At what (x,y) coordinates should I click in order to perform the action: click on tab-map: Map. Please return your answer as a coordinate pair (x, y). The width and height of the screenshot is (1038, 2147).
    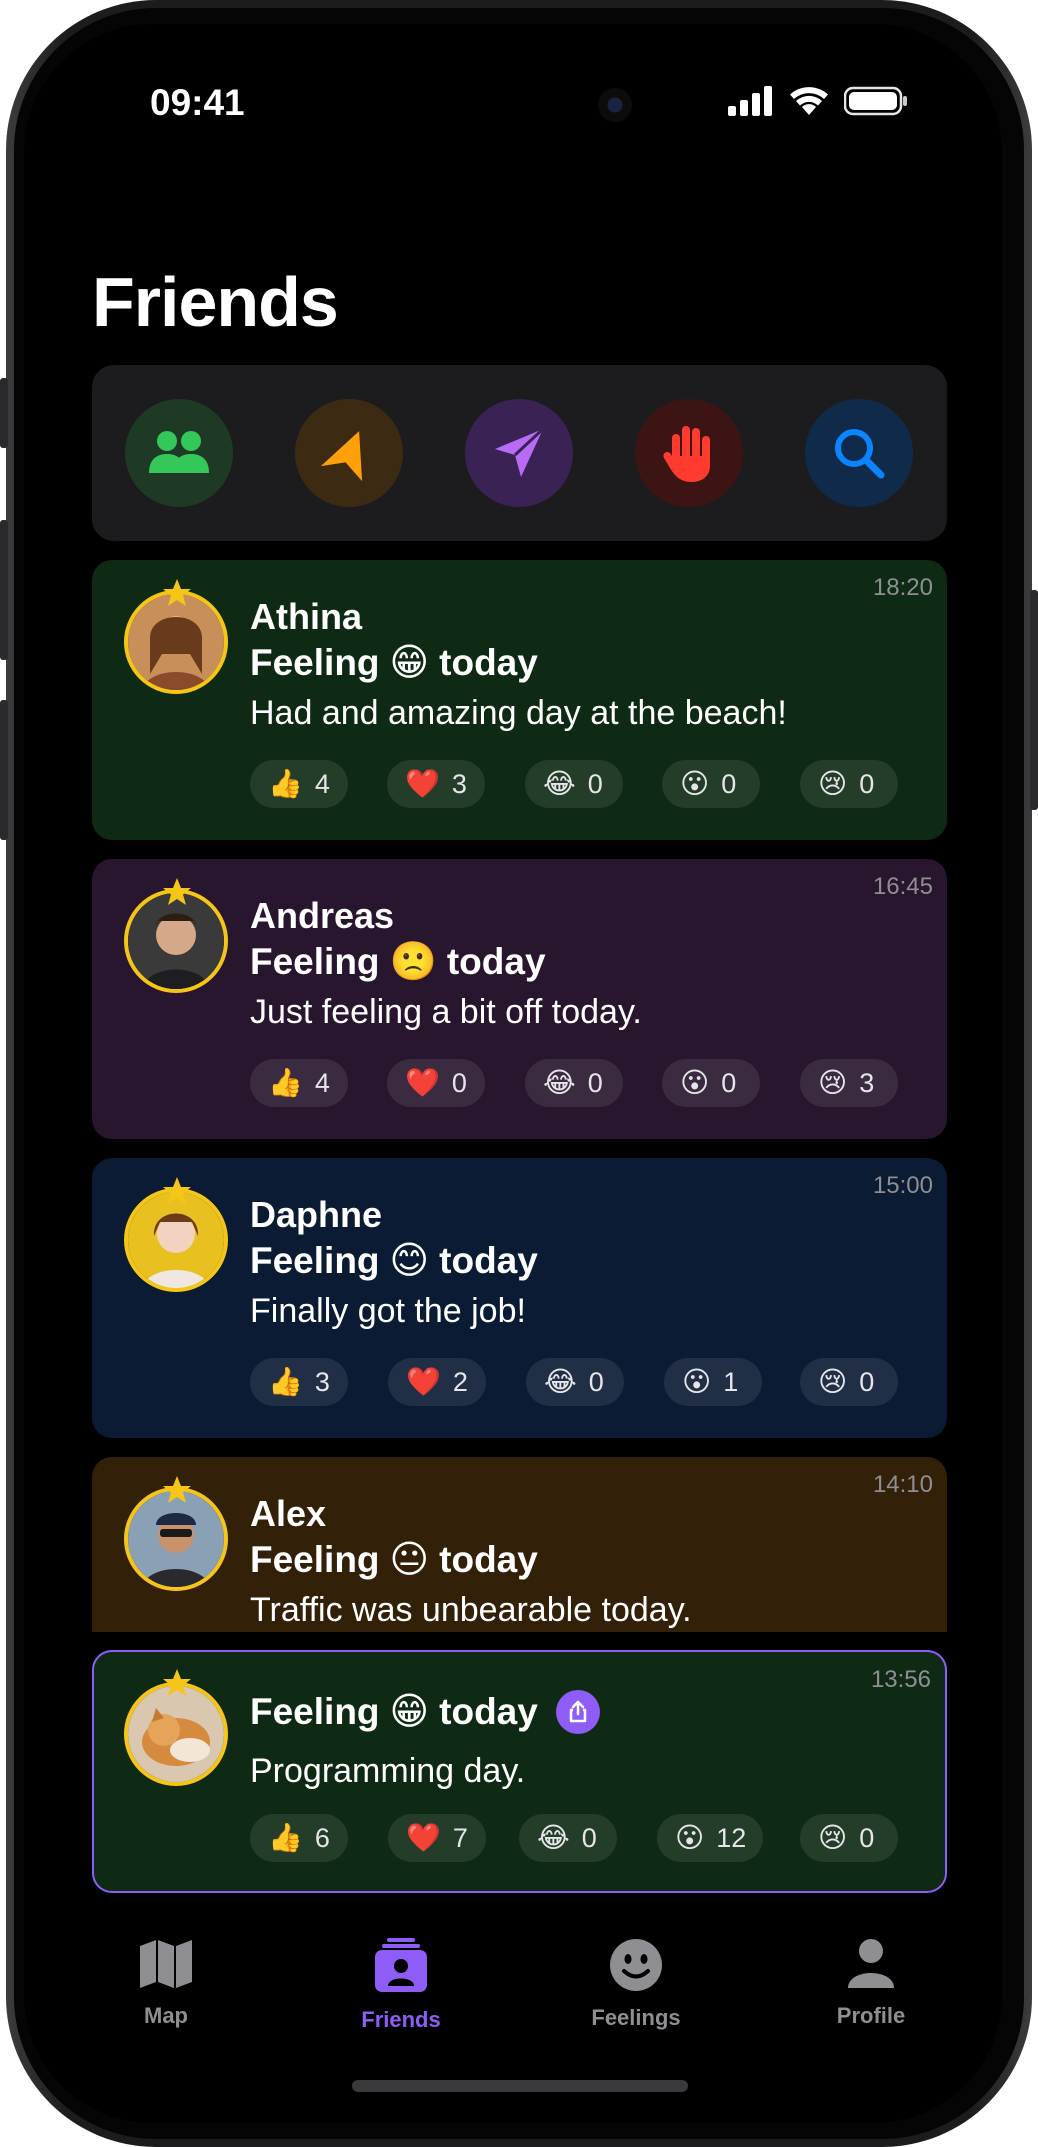
    Looking at the image, I should click on (166, 1983).